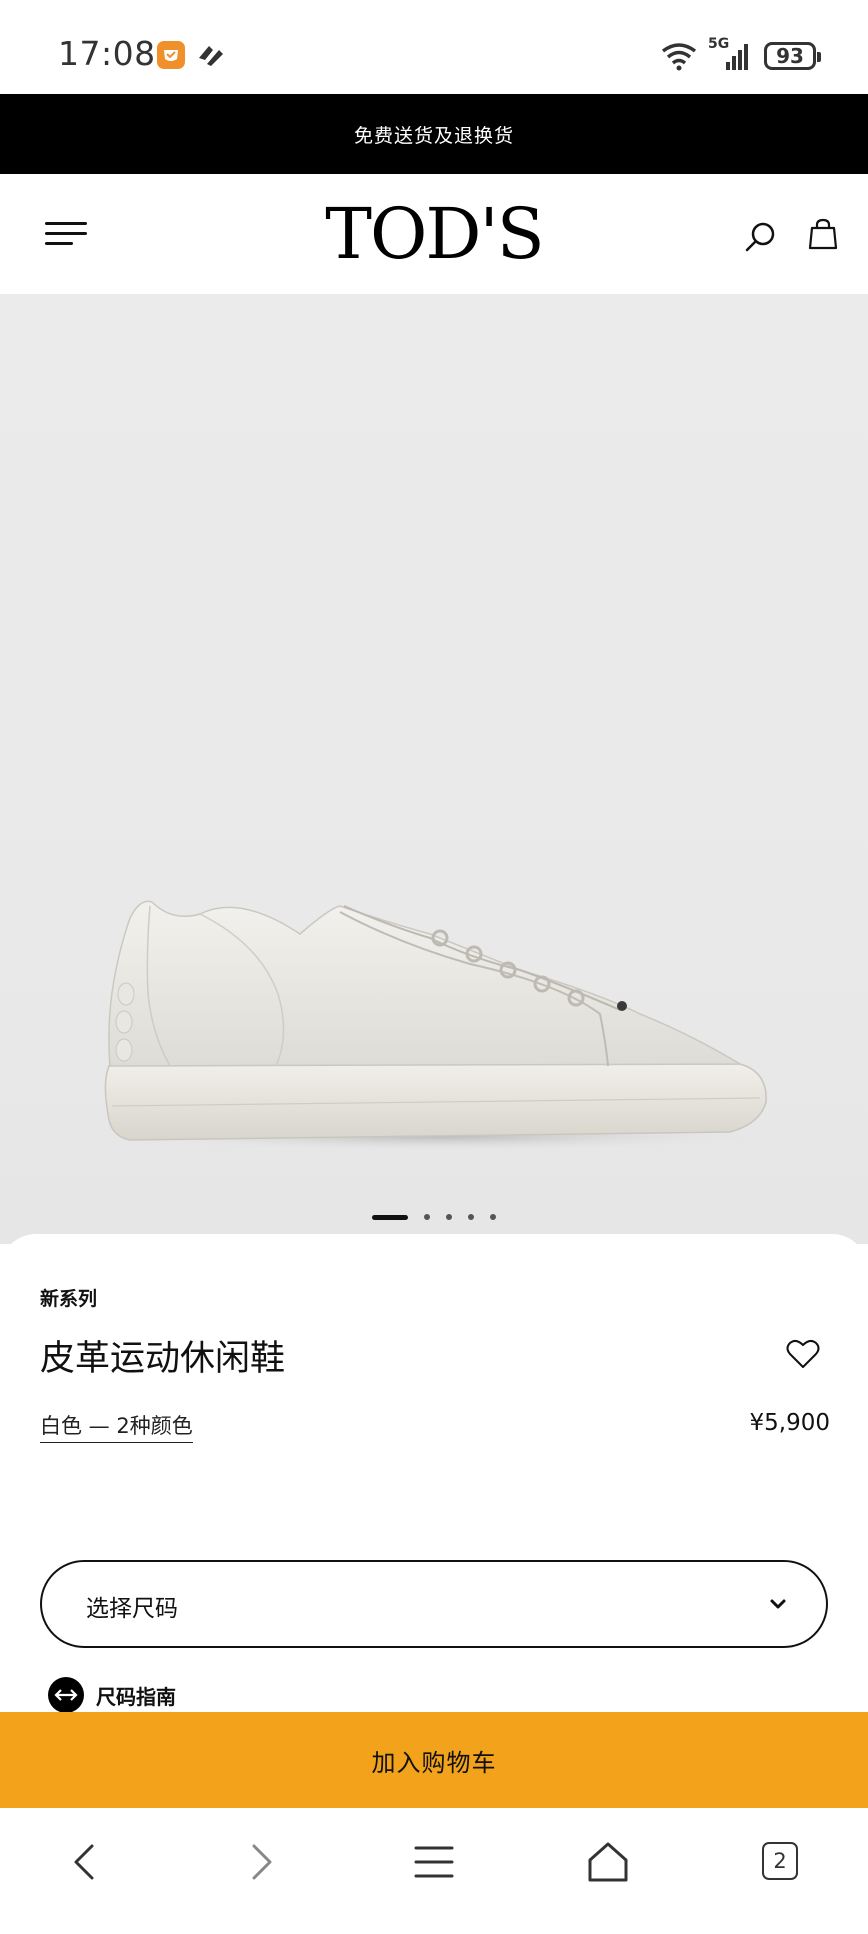 The width and height of the screenshot is (868, 1934). Describe the element at coordinates (803, 1354) in the screenshot. I see `heart-icon` at that location.